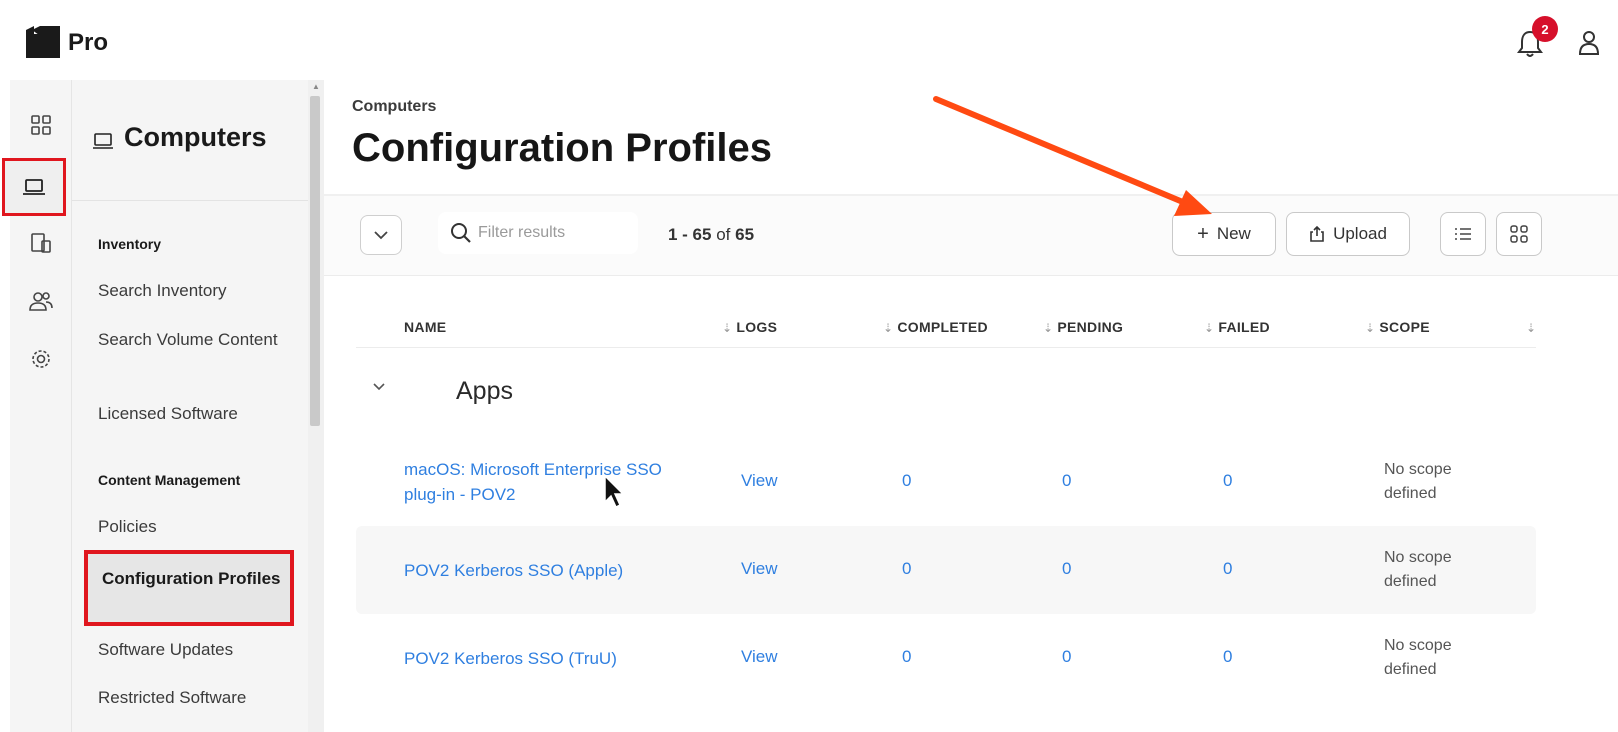  Describe the element at coordinates (193, 526) in the screenshot. I see `sidebar-item-policies: Policies` at that location.